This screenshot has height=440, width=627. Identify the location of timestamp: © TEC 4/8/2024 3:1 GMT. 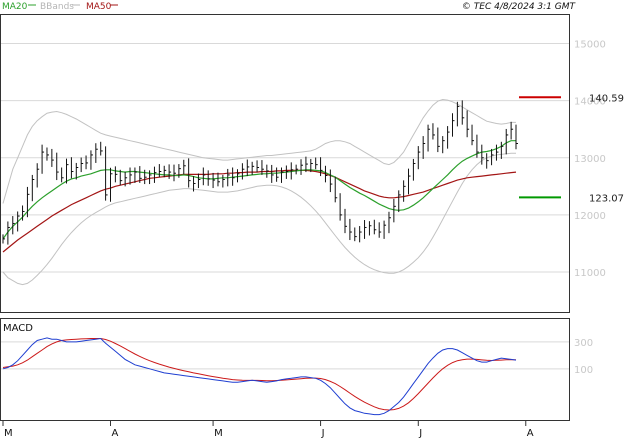
(519, 7).